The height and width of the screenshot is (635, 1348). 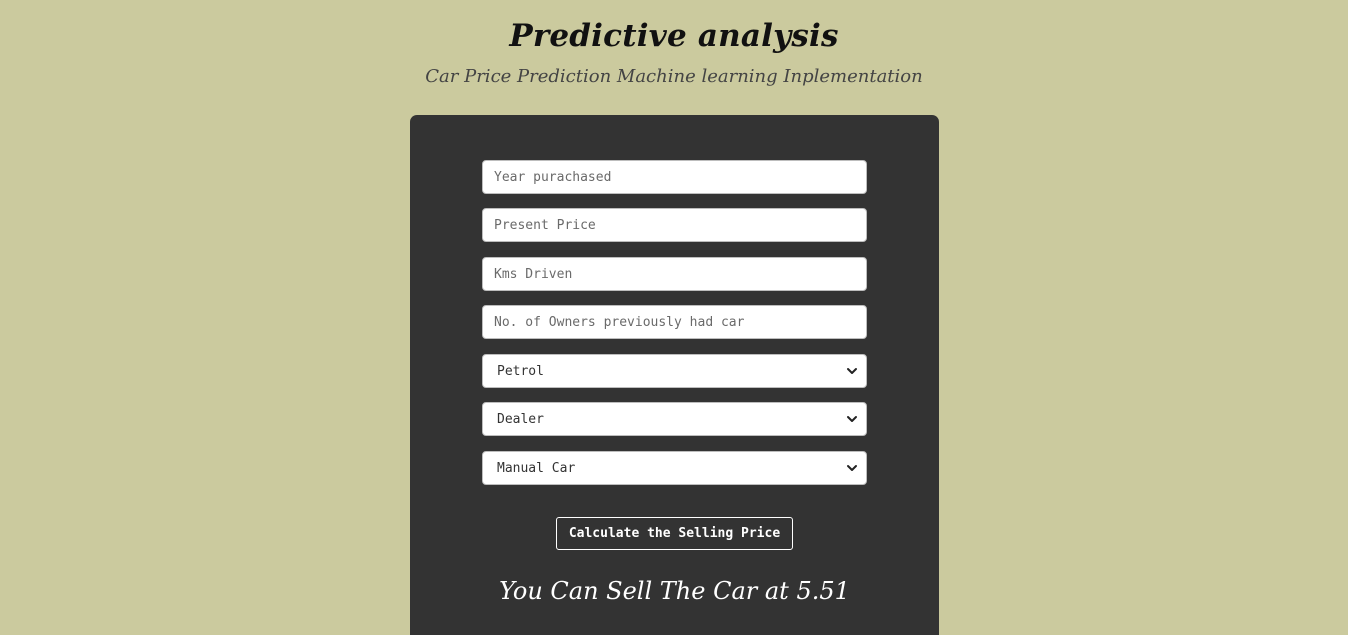 I want to click on seller-type-select: Dealer, so click(x=674, y=419).